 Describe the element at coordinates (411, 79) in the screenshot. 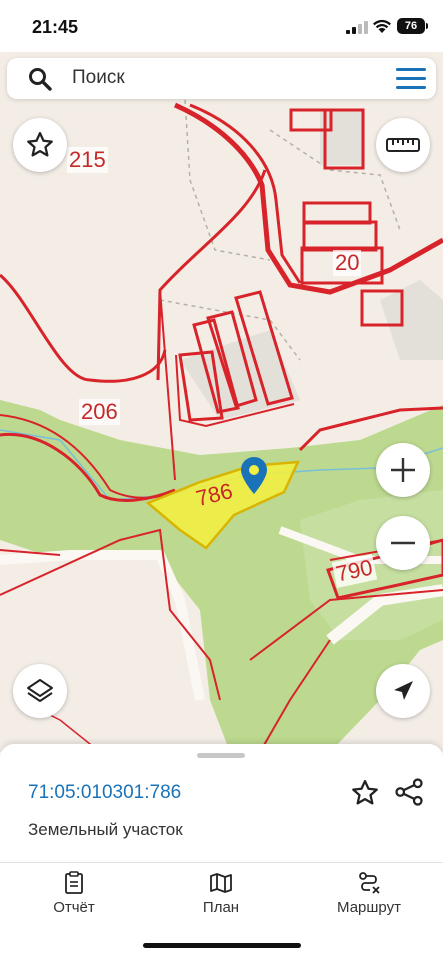

I see `menu-icon` at that location.